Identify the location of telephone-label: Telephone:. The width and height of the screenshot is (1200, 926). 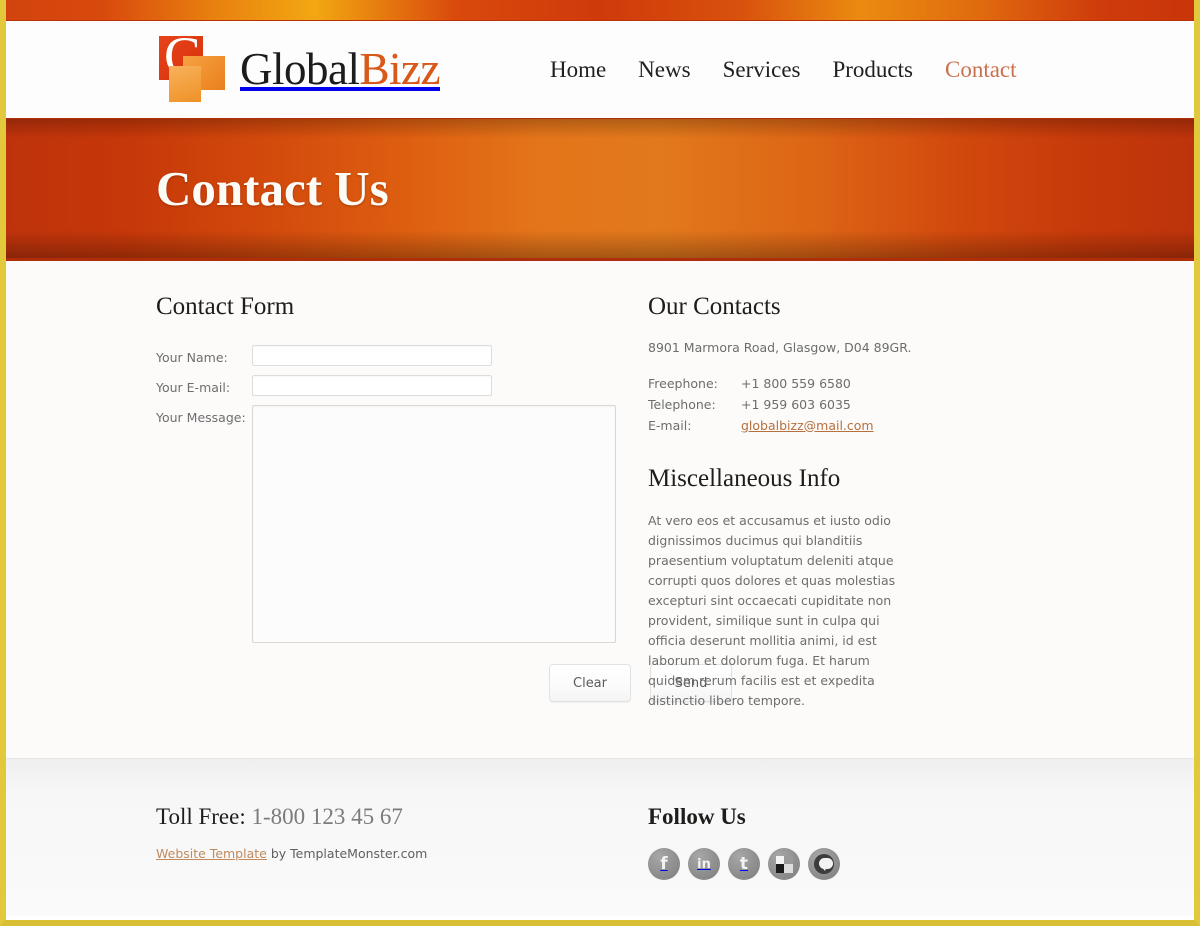
(682, 404).